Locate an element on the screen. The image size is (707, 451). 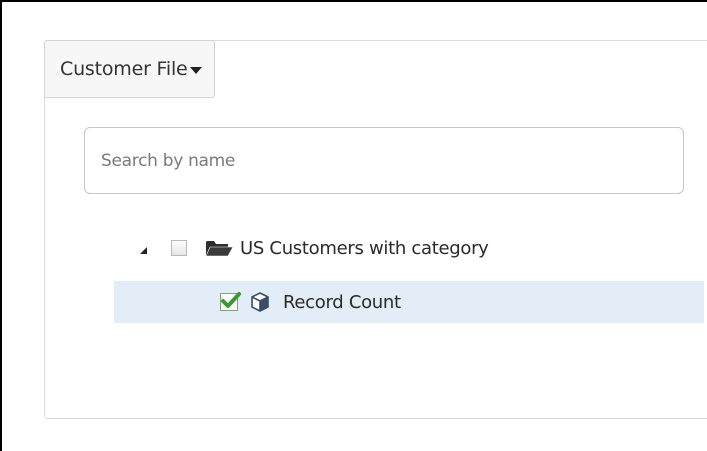
tree-item-us-customers: US Customers with category is located at coordinates (420, 248).